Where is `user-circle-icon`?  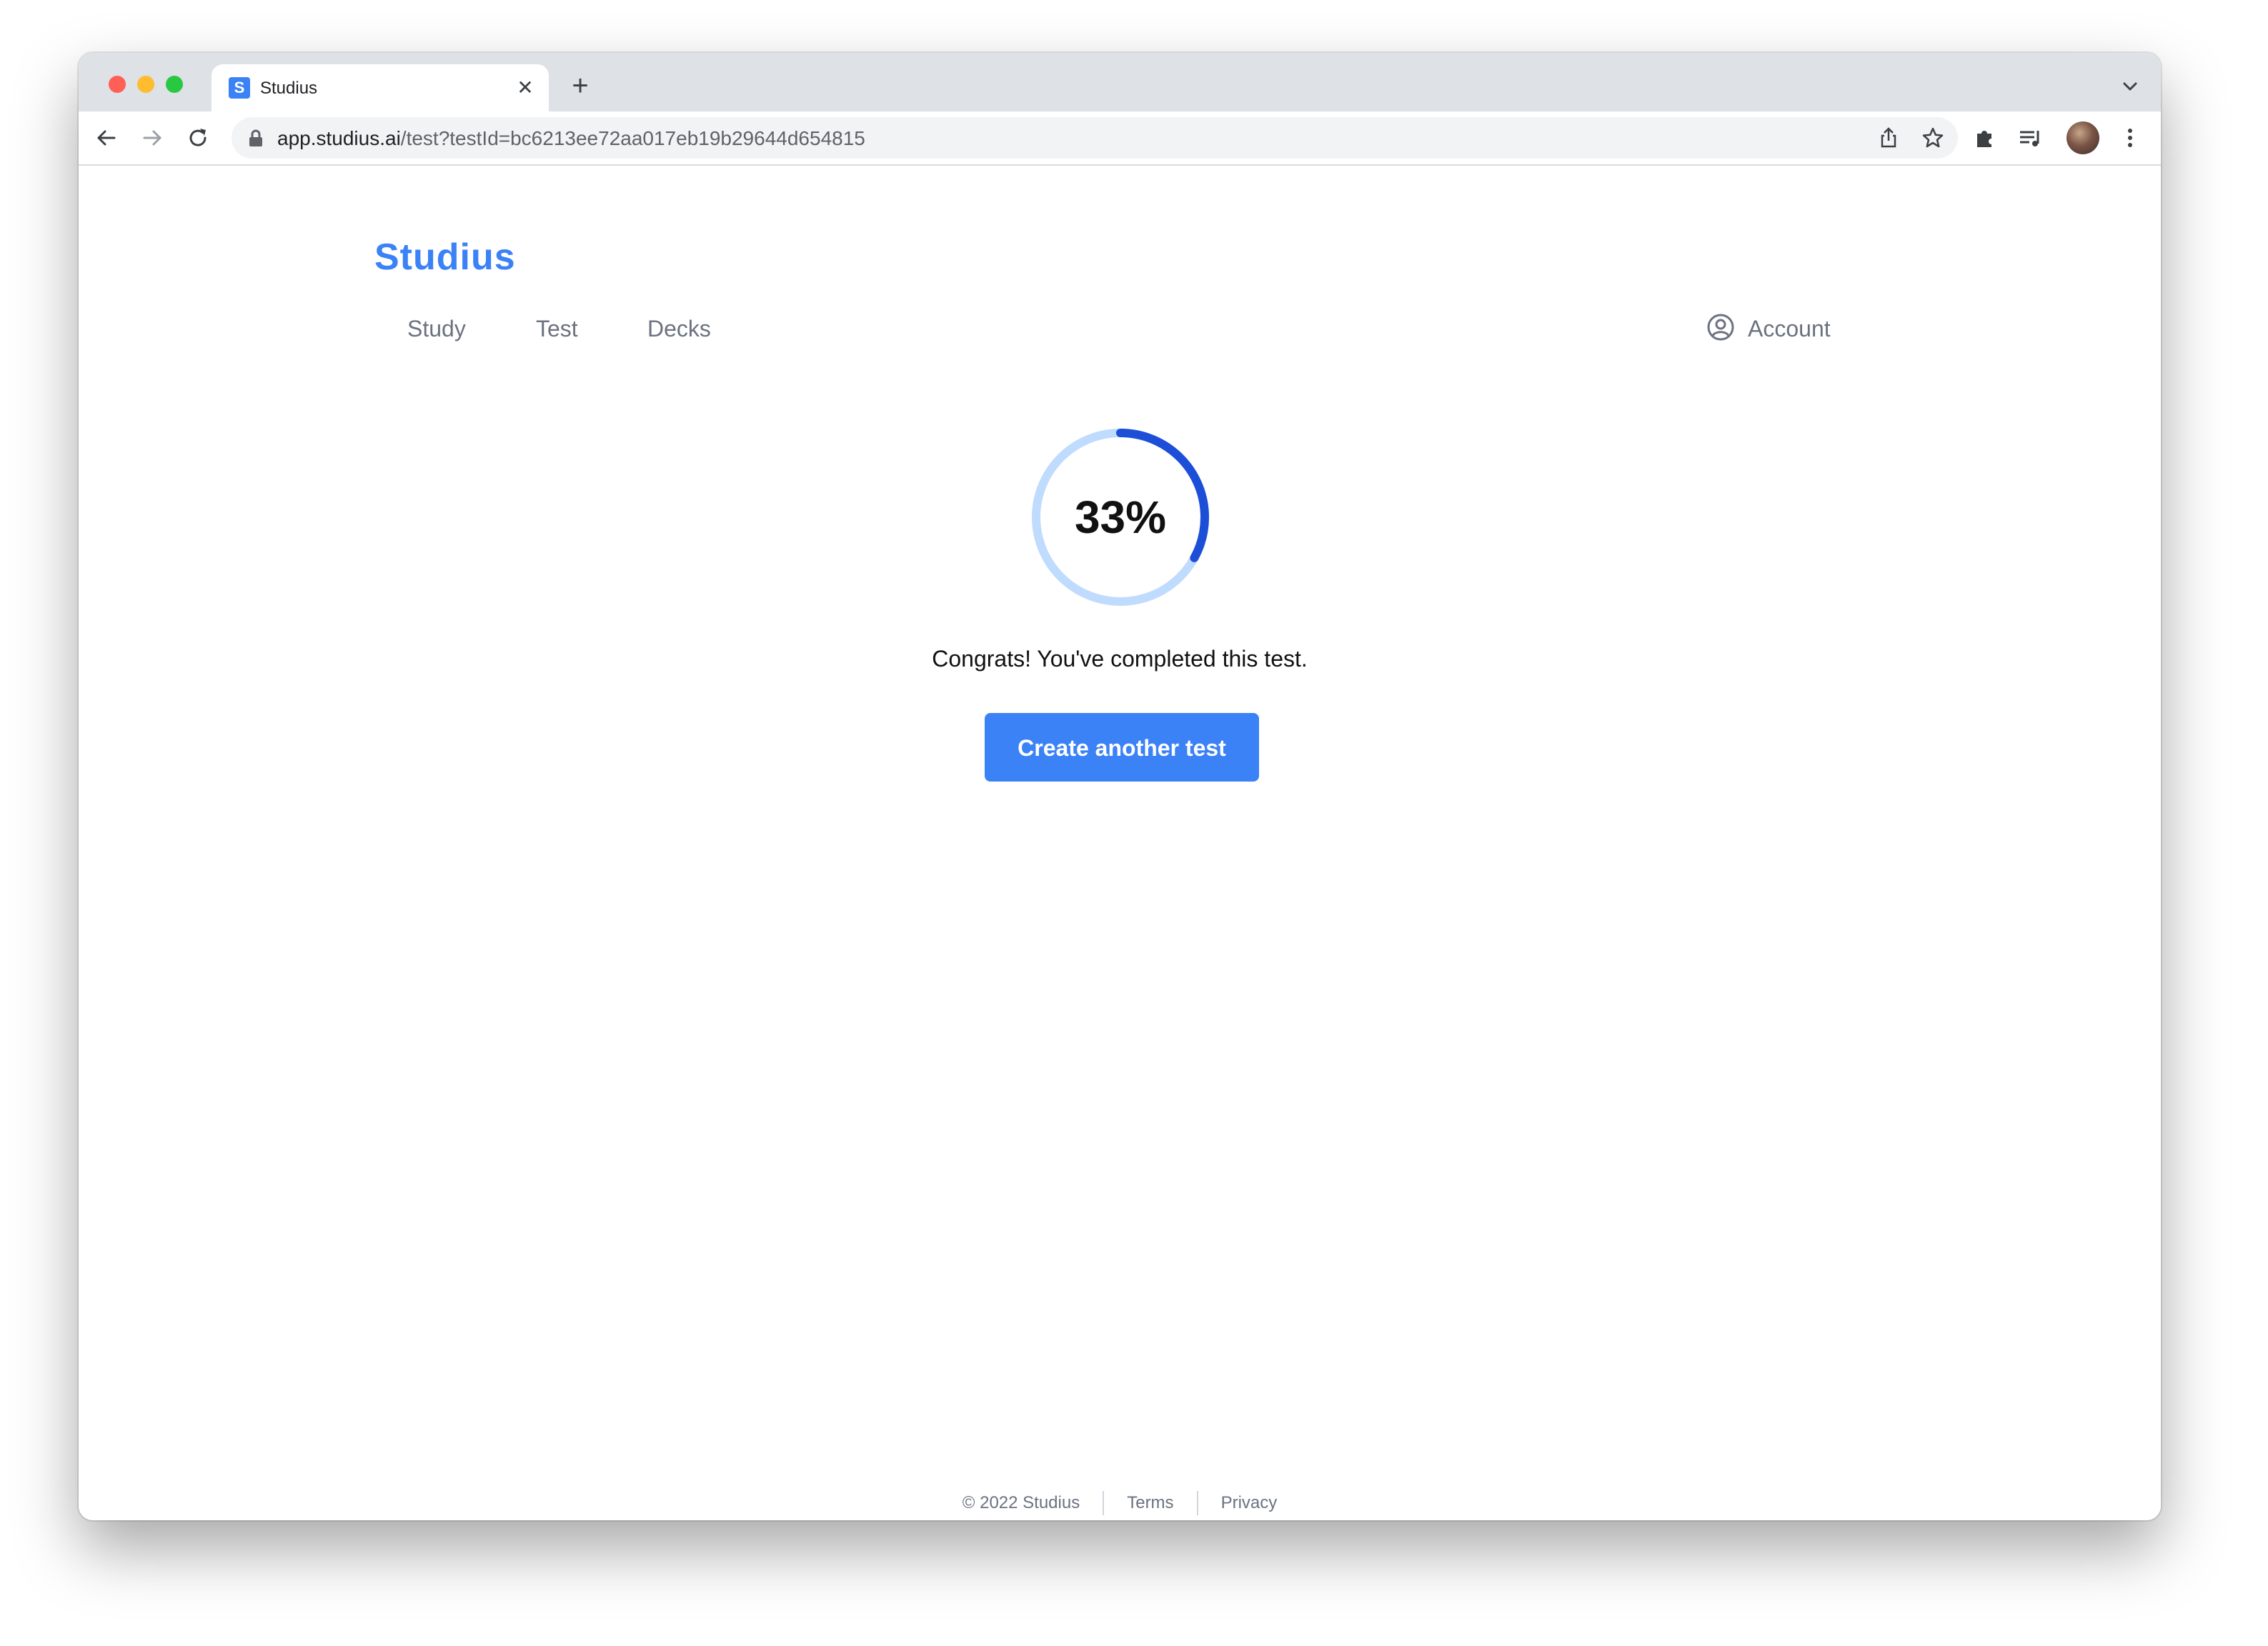 user-circle-icon is located at coordinates (1721, 327).